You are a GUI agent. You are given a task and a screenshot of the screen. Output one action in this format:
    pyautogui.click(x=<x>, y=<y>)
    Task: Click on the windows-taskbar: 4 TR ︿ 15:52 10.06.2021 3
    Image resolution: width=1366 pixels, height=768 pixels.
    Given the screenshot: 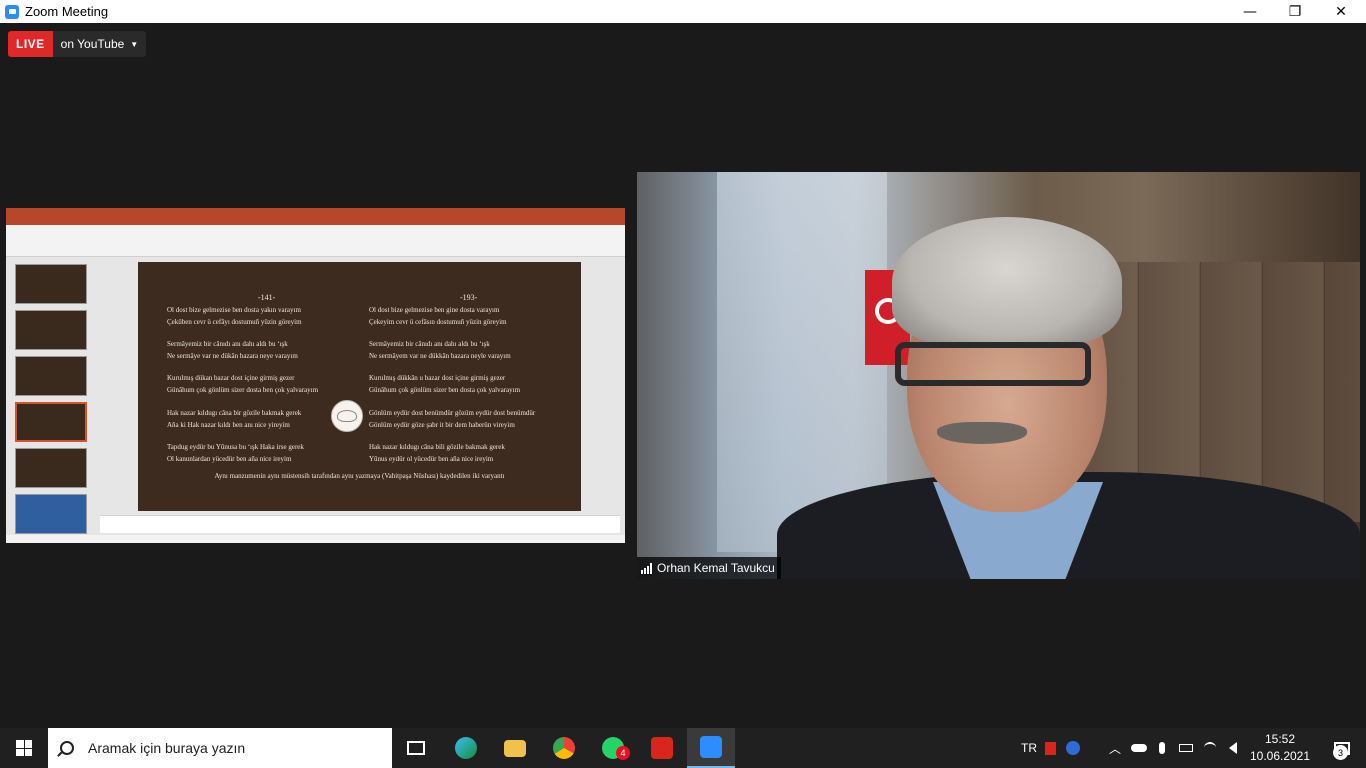 What is the action you would take?
    pyautogui.click(x=683, y=748)
    